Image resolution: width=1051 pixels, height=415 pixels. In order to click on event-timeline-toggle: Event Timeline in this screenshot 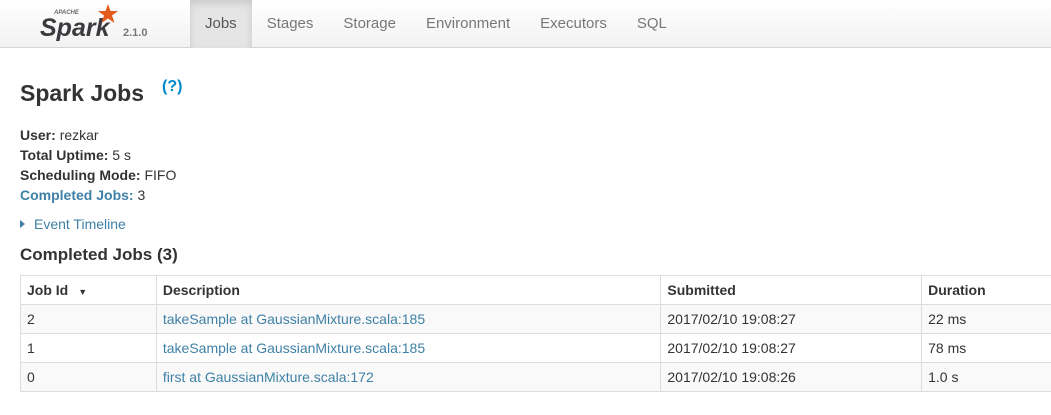, I will do `click(73, 224)`.